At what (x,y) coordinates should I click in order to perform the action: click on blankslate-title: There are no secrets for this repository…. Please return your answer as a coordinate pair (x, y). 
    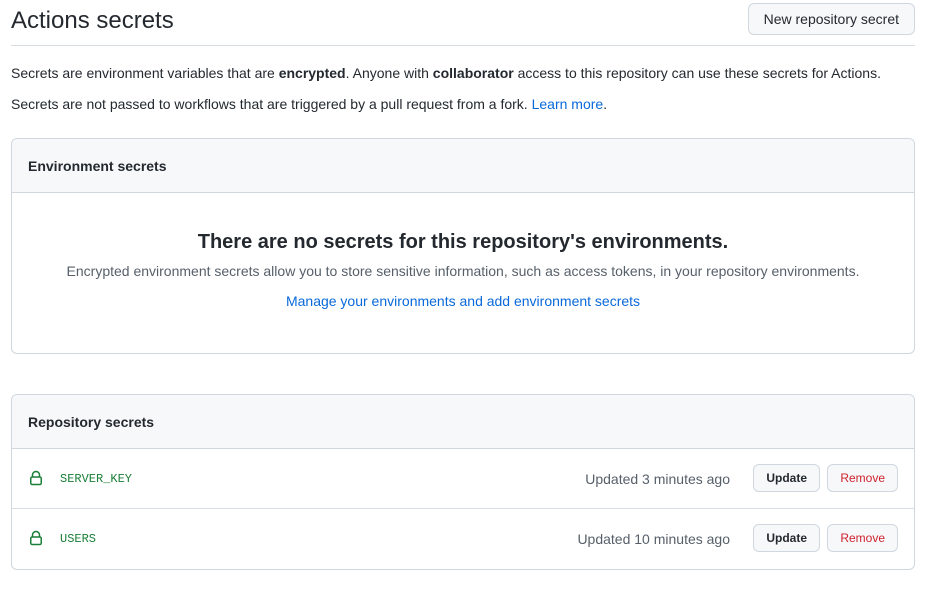
    Looking at the image, I should click on (463, 242).